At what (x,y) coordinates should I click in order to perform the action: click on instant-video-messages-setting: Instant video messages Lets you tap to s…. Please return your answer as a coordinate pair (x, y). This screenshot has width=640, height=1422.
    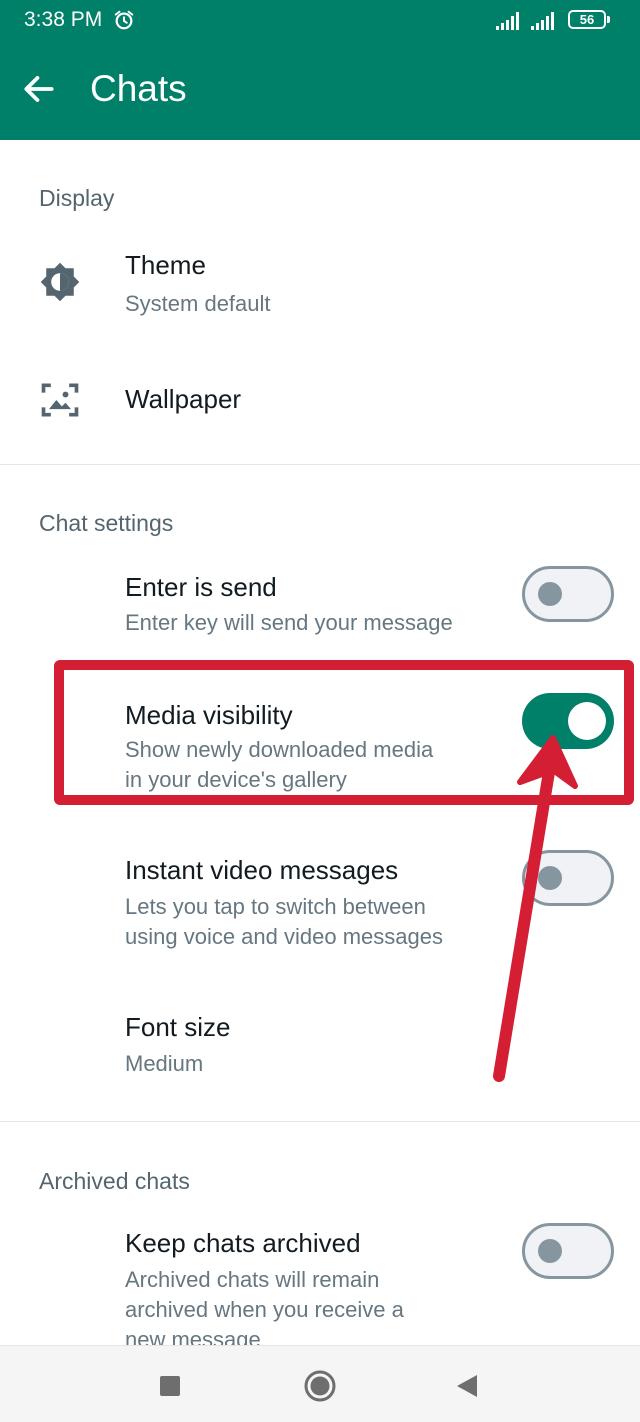
    Looking at the image, I should click on (320, 903).